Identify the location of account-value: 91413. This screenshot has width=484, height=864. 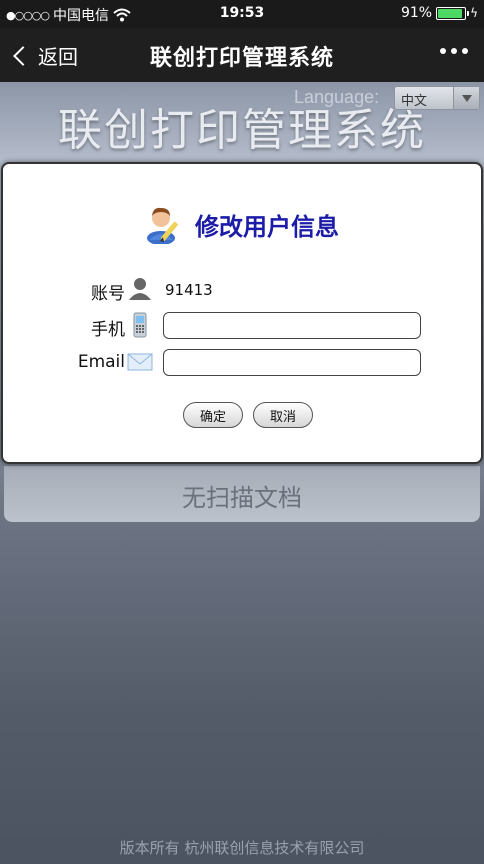
(189, 290).